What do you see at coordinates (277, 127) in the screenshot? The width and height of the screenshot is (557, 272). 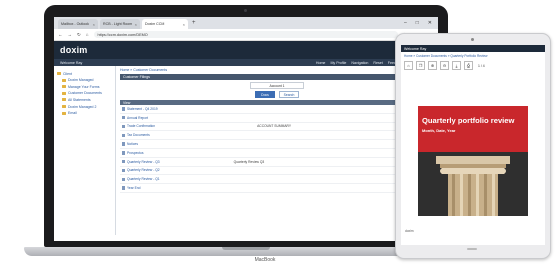 I see `document-row: Trade Confirmation ACCOUNT SUMMARY` at bounding box center [277, 127].